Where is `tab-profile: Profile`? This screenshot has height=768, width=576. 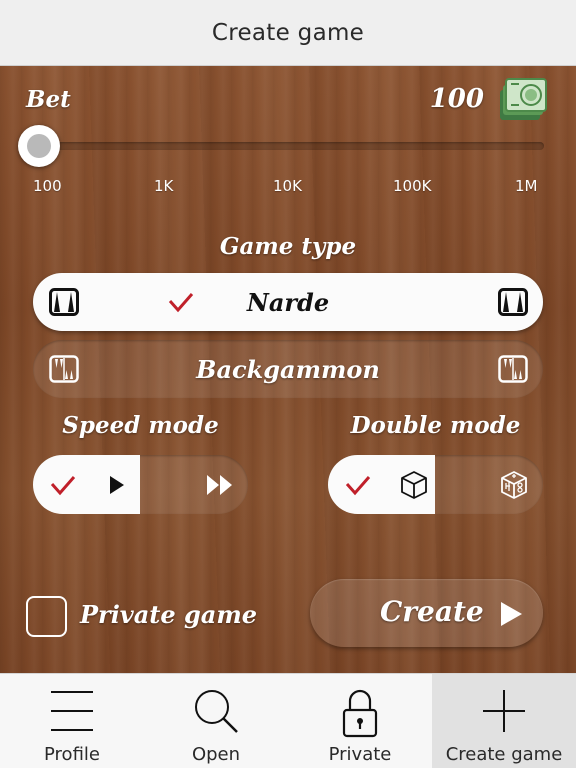
tab-profile: Profile is located at coordinates (72, 721).